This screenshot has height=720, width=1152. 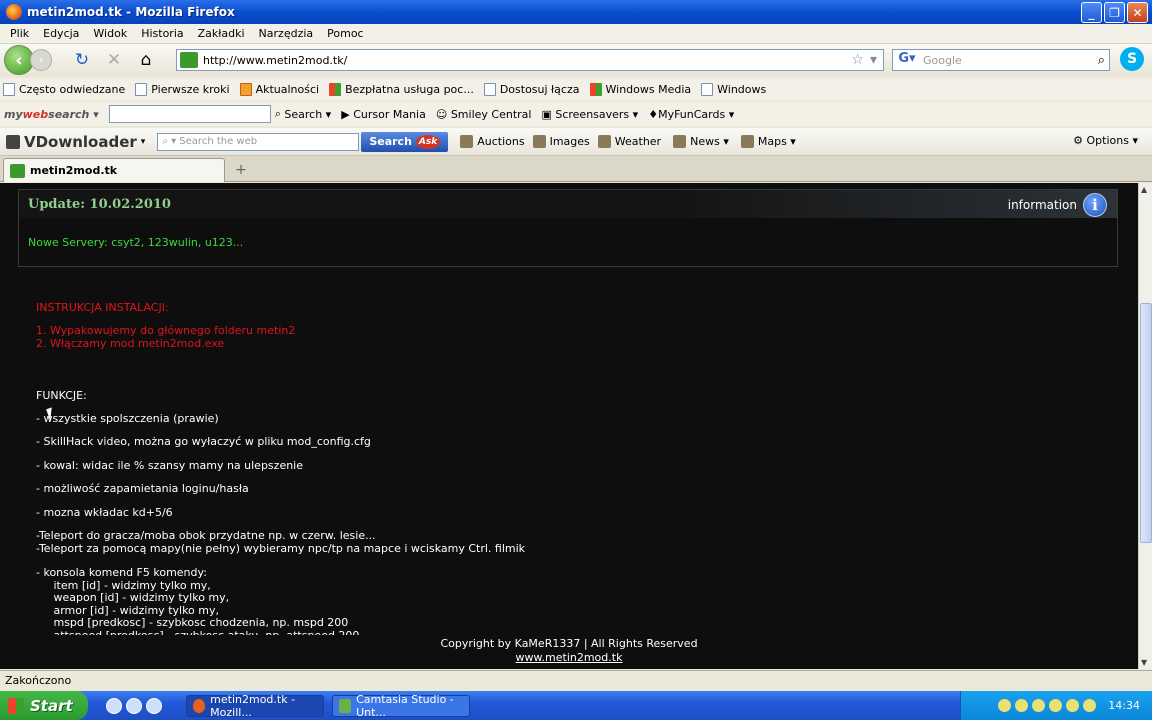 I want to click on search-icon: ⌕, so click(x=1101, y=60).